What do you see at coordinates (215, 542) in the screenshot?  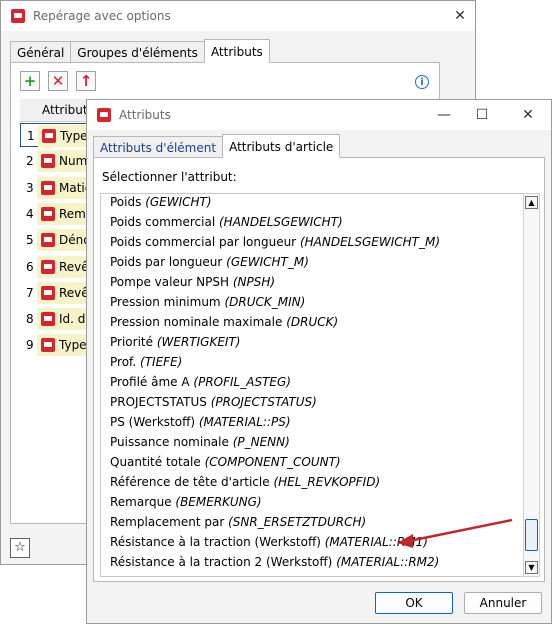 I see `attribute-name: Résistance à la traction (Werkstoff)` at bounding box center [215, 542].